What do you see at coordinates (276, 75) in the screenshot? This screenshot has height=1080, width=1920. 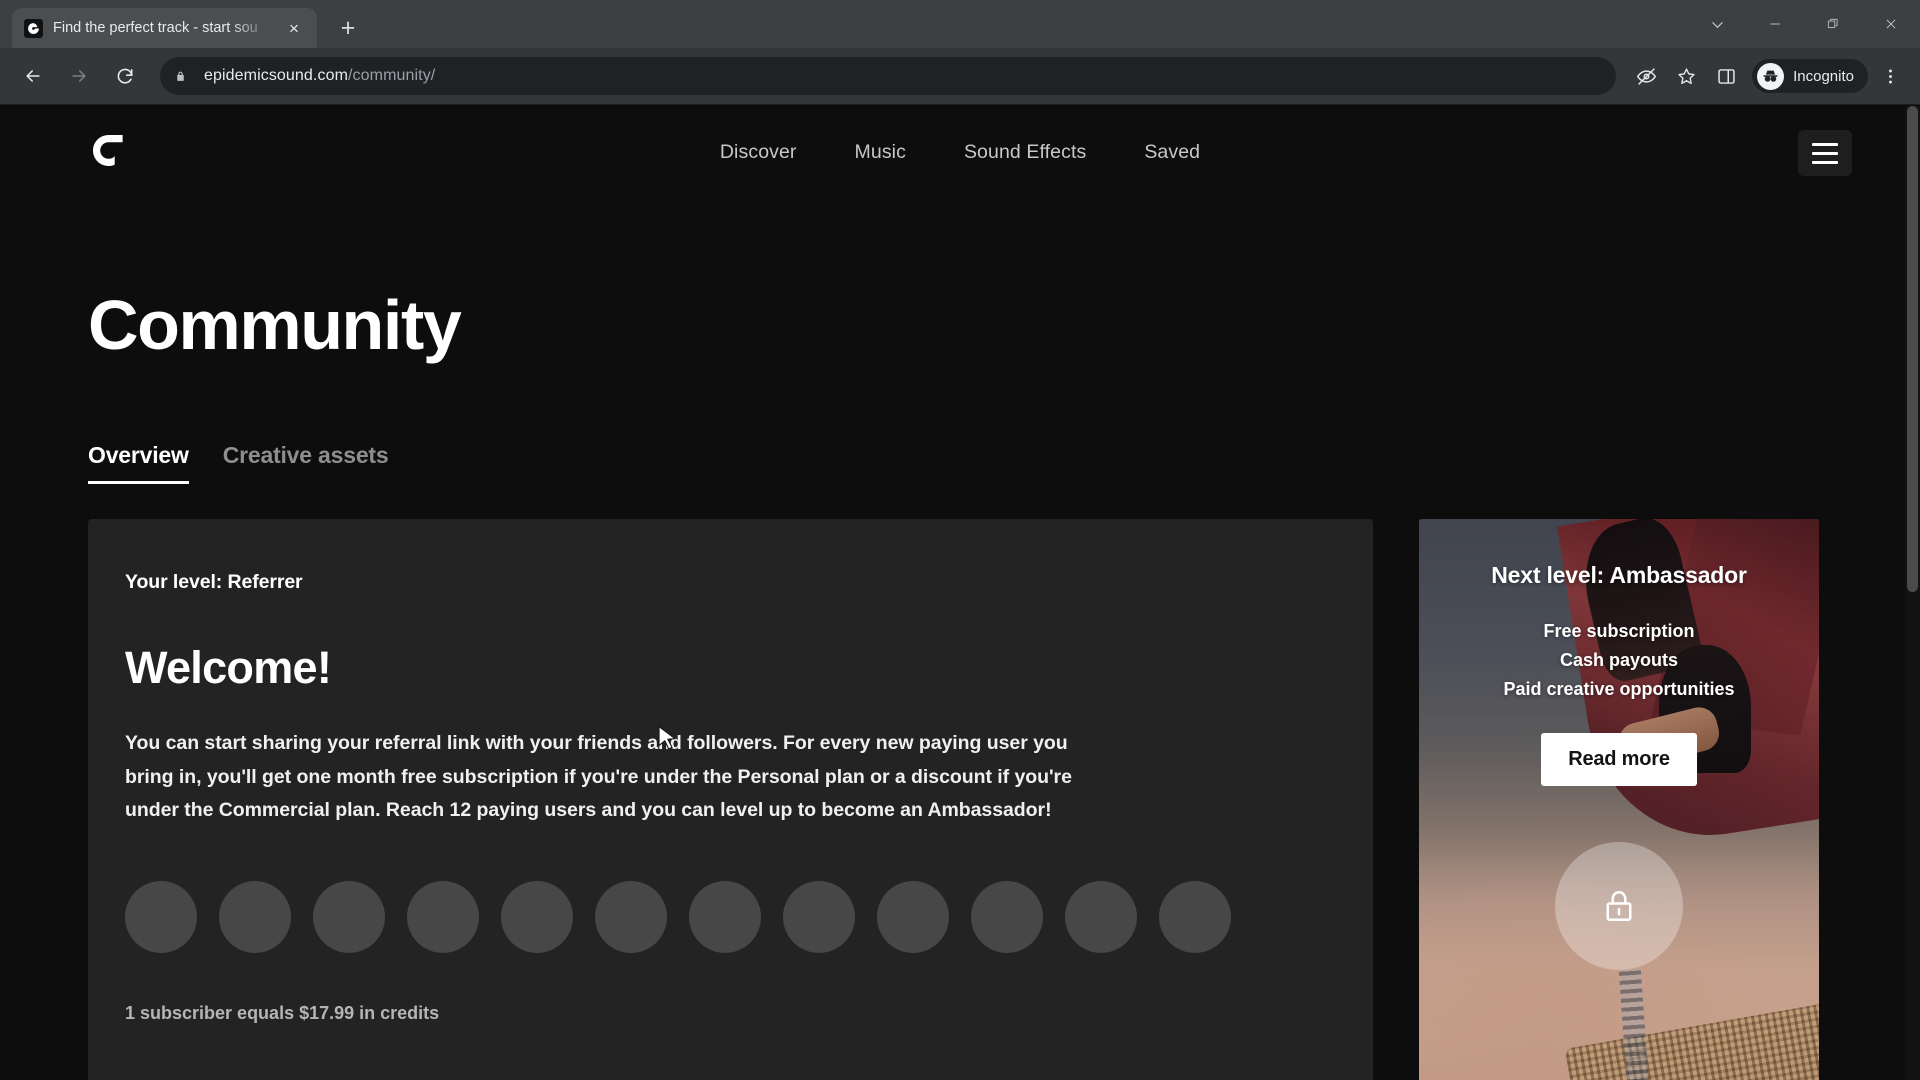 I see `url-domain: epidemicsound.com` at bounding box center [276, 75].